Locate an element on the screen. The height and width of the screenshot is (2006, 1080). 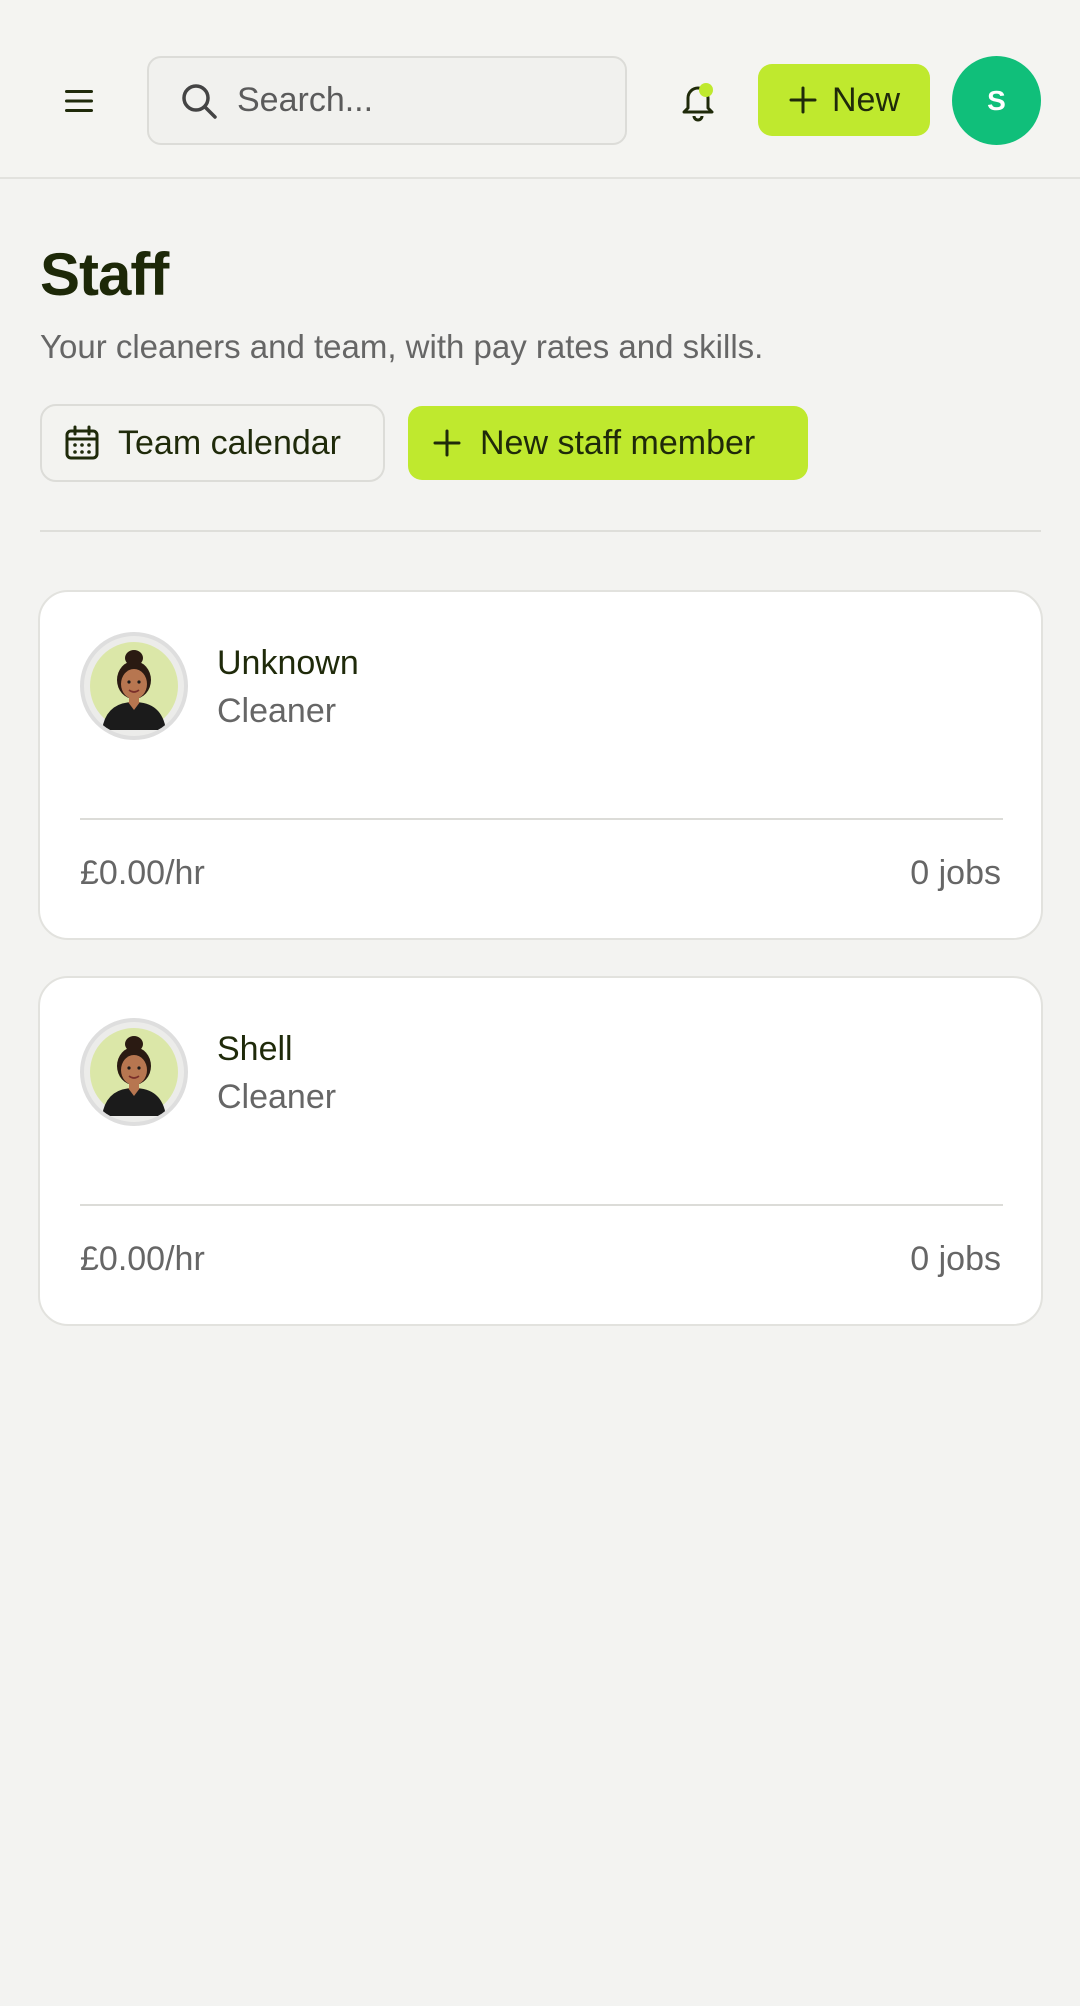
new-staff-member-button: New staff member is located at coordinates (608, 443).